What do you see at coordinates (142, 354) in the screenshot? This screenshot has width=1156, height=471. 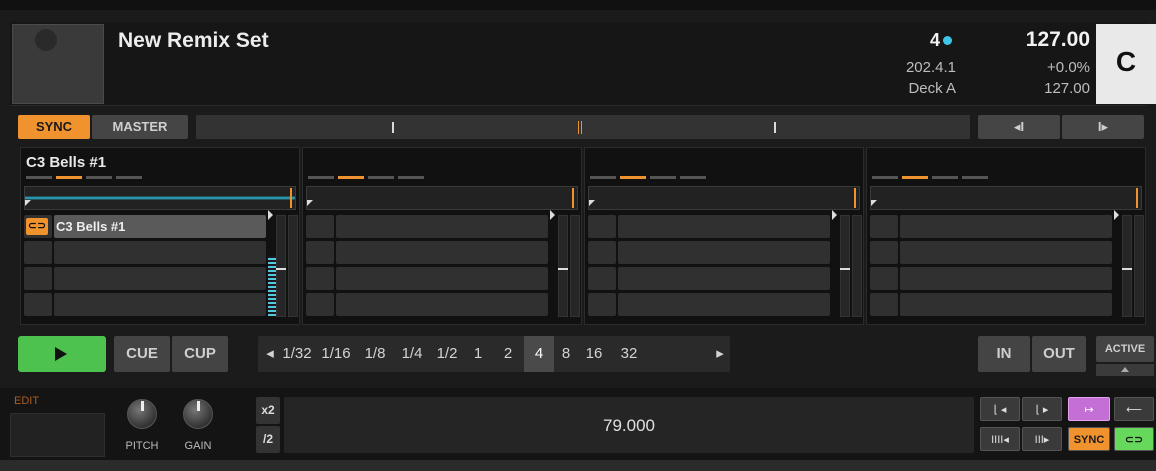 I see `cue-button: CUE` at bounding box center [142, 354].